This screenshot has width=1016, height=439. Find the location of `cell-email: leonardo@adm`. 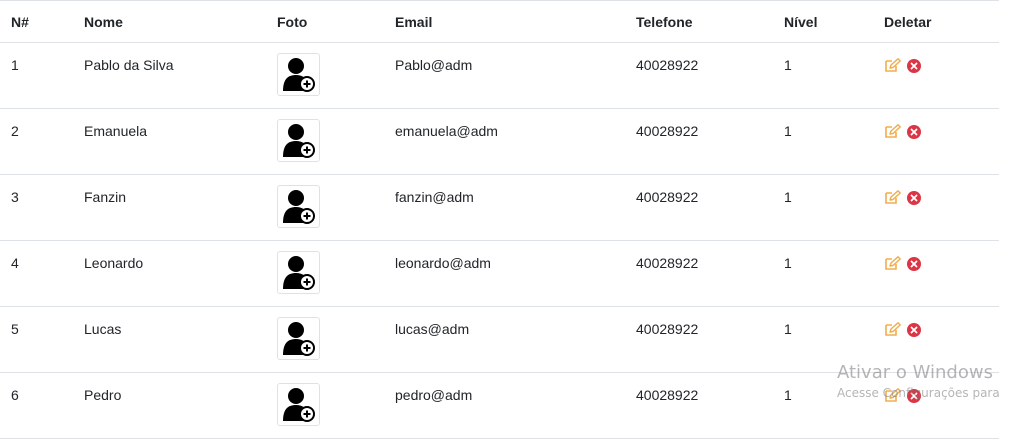

cell-email: leonardo@adm is located at coordinates (504, 273).